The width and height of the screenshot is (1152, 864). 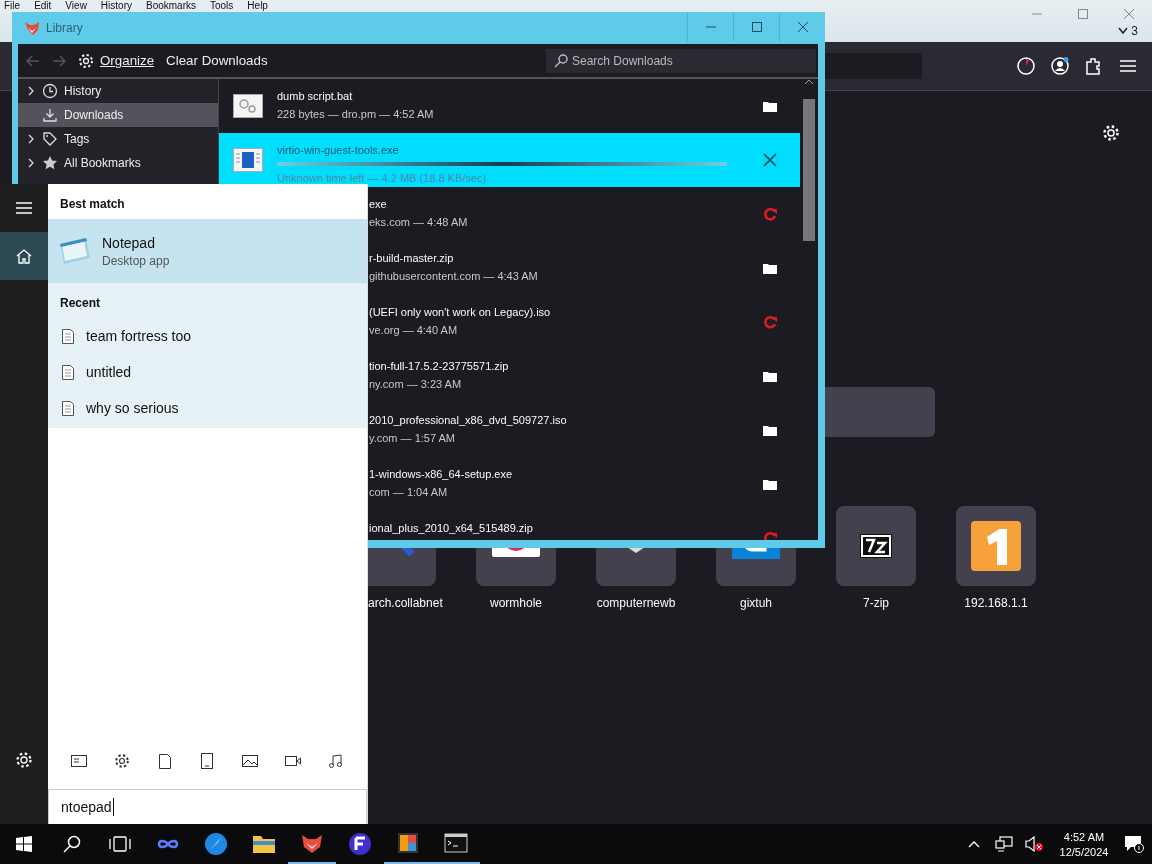 I want to click on window-title: Library, so click(x=64, y=28).